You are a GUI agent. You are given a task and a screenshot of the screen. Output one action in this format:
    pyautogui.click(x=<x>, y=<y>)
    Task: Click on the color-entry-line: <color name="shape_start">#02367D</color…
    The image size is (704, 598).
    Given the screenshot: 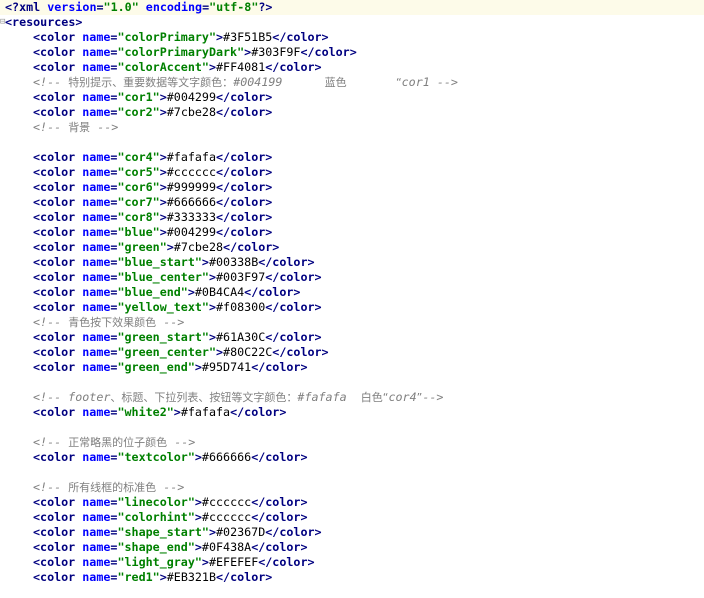 What is the action you would take?
    pyautogui.click(x=352, y=532)
    